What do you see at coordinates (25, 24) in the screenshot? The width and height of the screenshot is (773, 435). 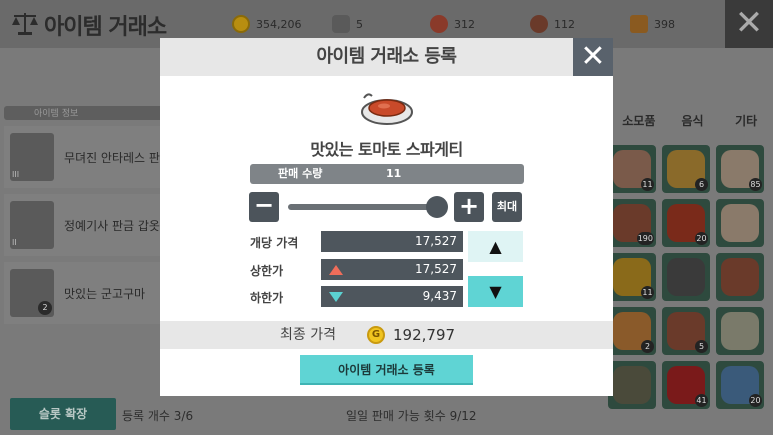 I see `scales-icon` at bounding box center [25, 24].